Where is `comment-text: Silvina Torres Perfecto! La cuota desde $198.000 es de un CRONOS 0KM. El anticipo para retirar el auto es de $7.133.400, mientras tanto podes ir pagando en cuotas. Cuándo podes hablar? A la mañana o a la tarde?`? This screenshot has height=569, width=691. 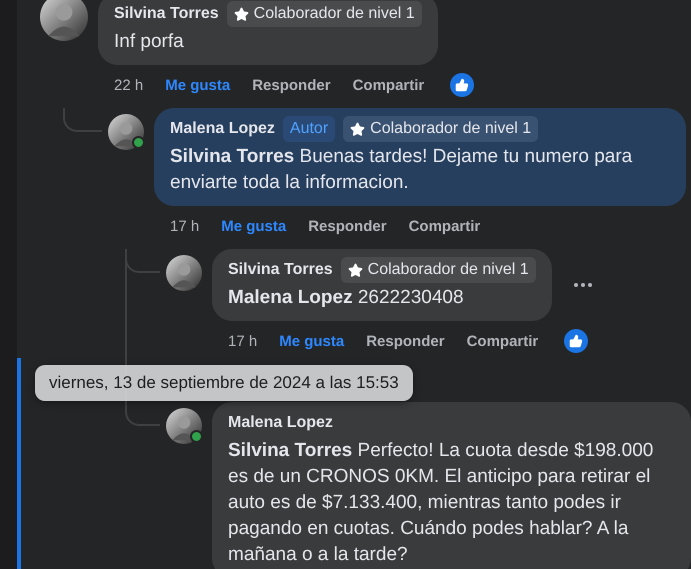 comment-text: Silvina Torres Perfecto! La cuota desde $198.000 es de un CRONOS 0KM. El anticipo para retirar el auto es de $7.133.400, mientras tanto podes ir pagando en cuotas. Cuándo podes hablar? A la mañana o a la tarde? is located at coordinates (441, 503).